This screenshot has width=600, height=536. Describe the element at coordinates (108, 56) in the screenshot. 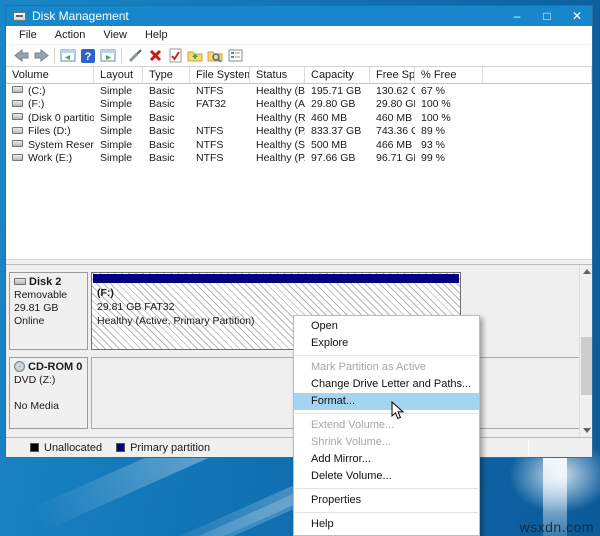

I see `action-pane-icon` at that location.